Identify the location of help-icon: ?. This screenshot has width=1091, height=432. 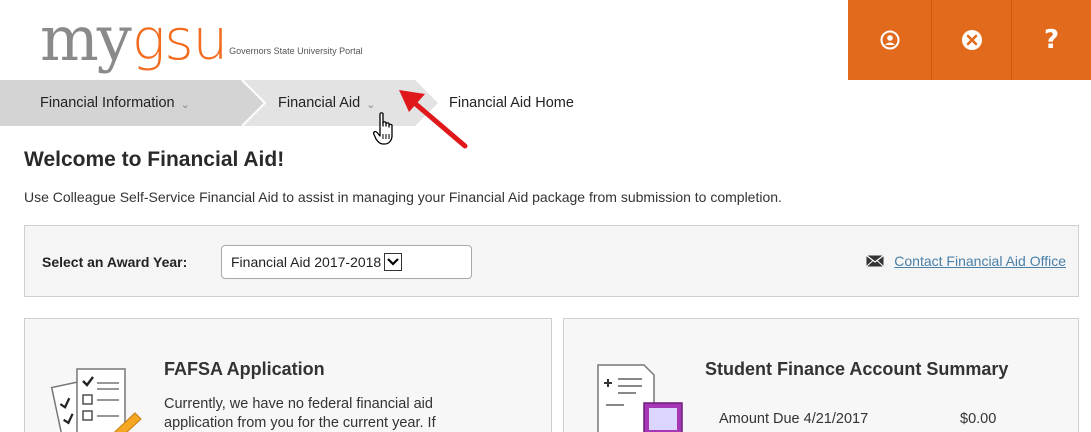
(1051, 40).